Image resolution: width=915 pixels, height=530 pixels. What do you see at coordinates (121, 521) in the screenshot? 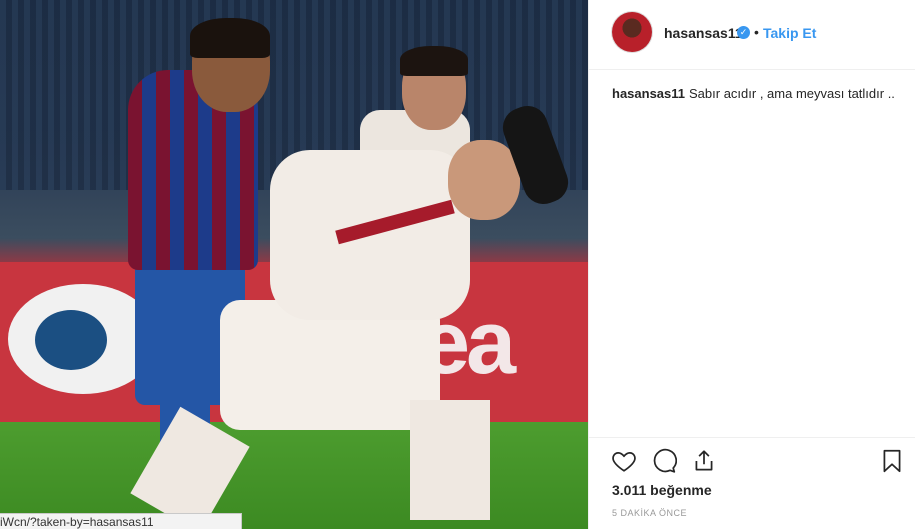
I see `status-url: iWcn/?taken-by=hasansas11` at bounding box center [121, 521].